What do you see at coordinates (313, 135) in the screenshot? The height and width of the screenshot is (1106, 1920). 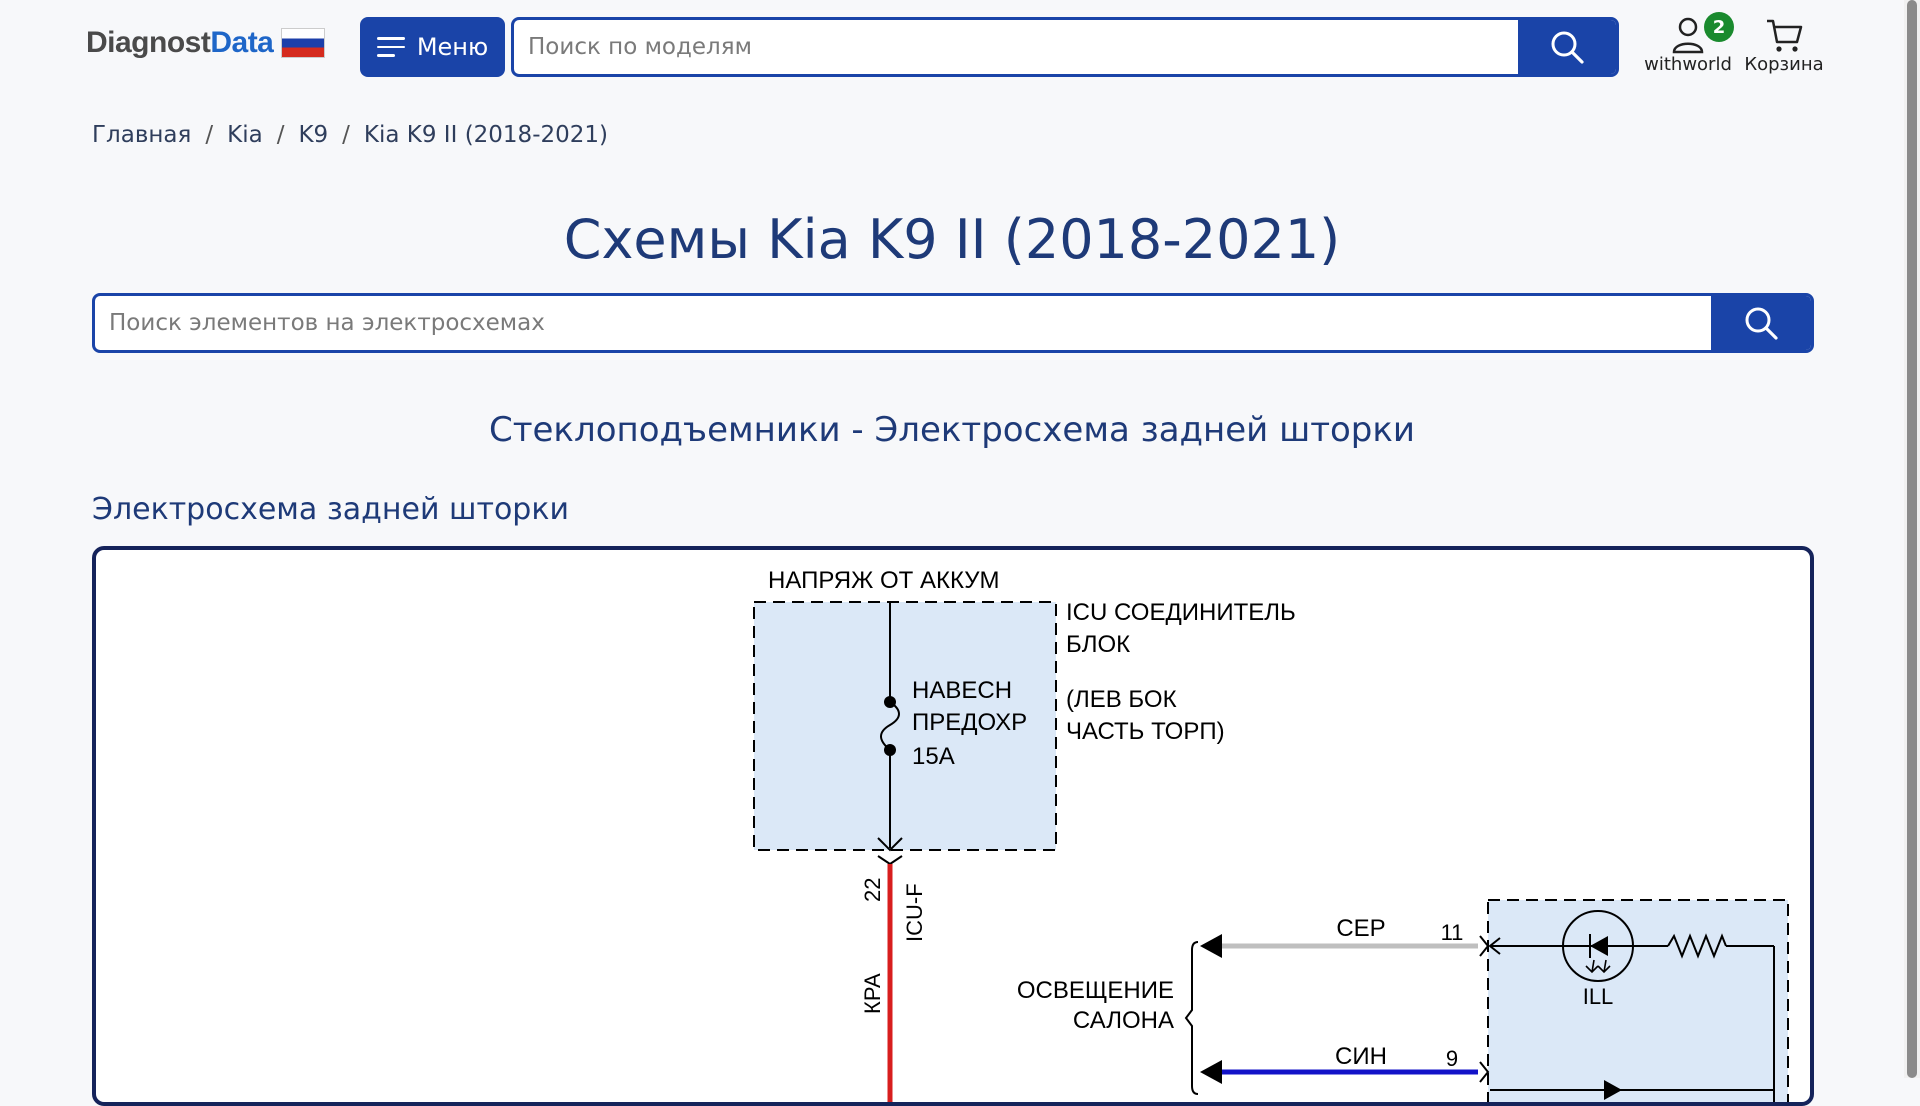 I see `breadcrumb-k9: K9` at bounding box center [313, 135].